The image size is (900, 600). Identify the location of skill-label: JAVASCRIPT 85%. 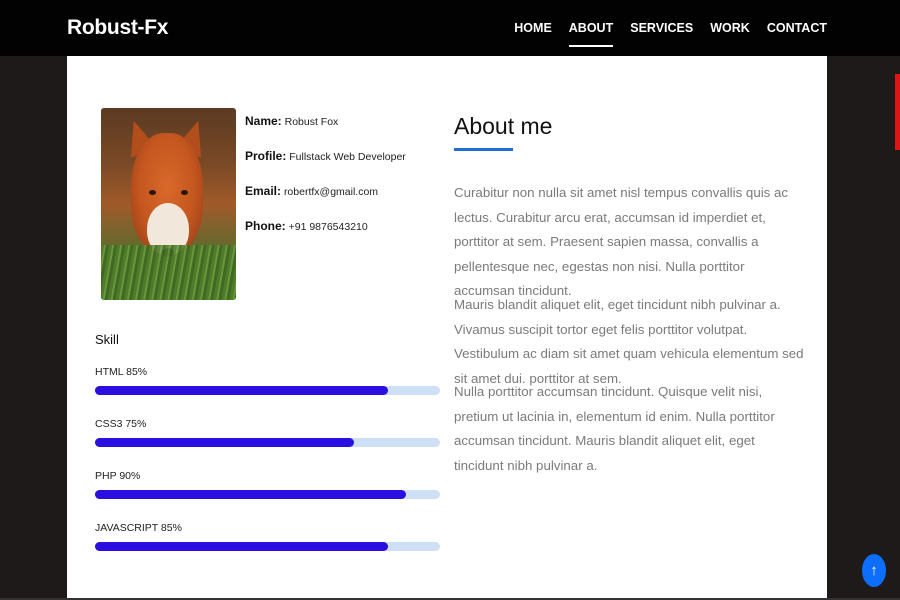
(138, 528).